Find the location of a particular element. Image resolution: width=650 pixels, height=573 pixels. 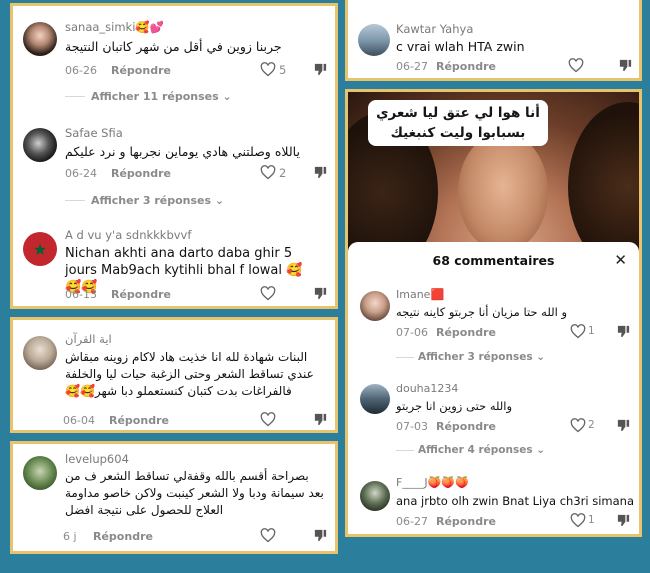

comment-date: 6 j is located at coordinates (70, 536).